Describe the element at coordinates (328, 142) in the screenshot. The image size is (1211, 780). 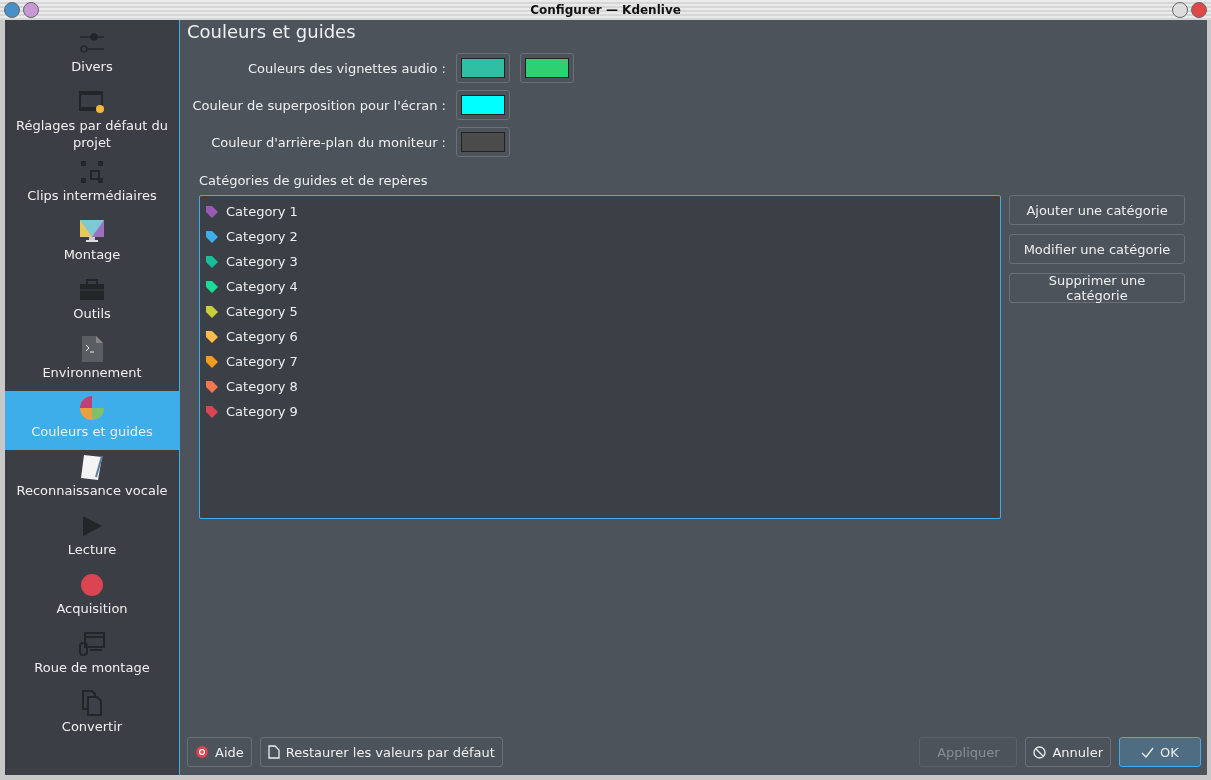
I see `setting-label: Couleur d'arrière-plan du moniteur :` at that location.